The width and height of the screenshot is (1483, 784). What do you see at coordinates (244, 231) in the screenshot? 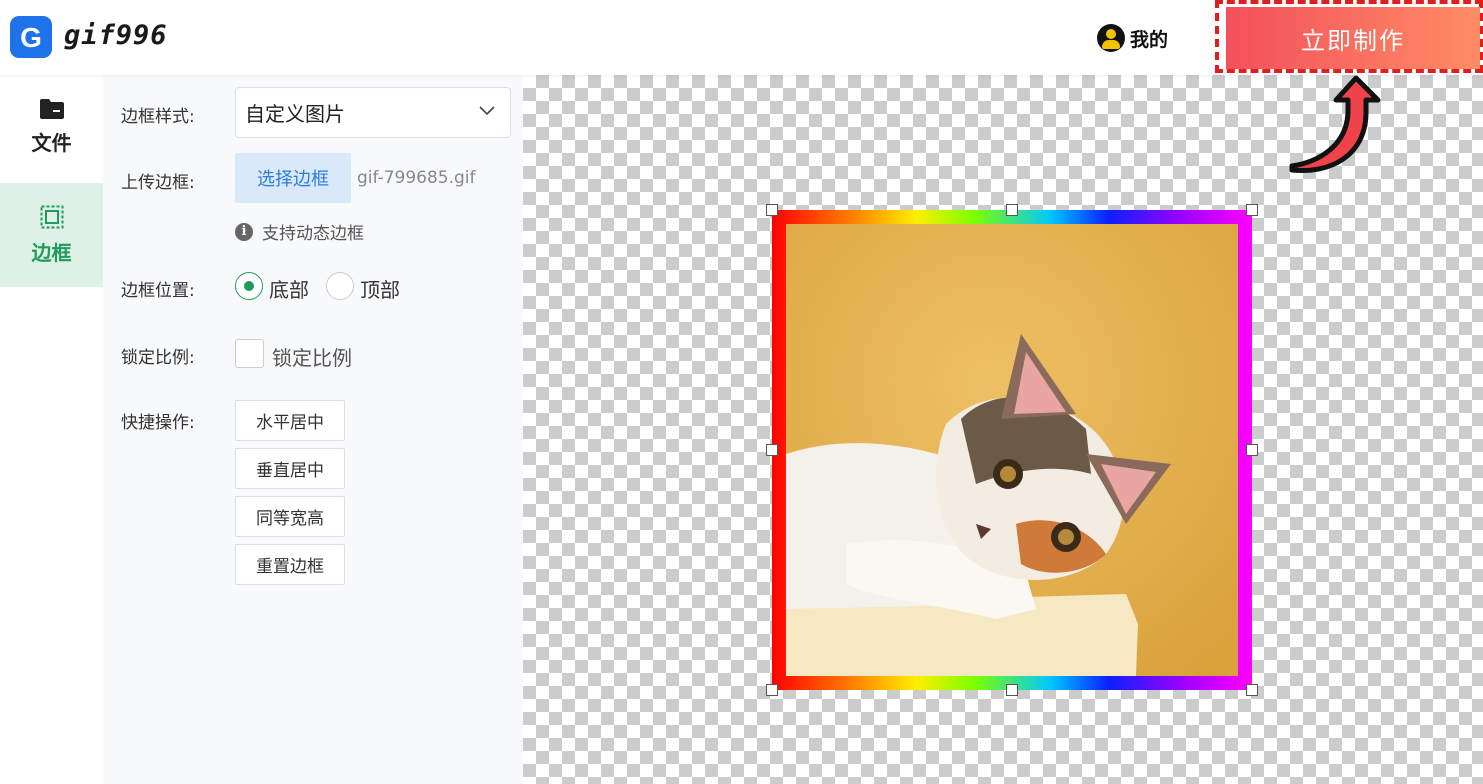
I see `info-icon: i` at bounding box center [244, 231].